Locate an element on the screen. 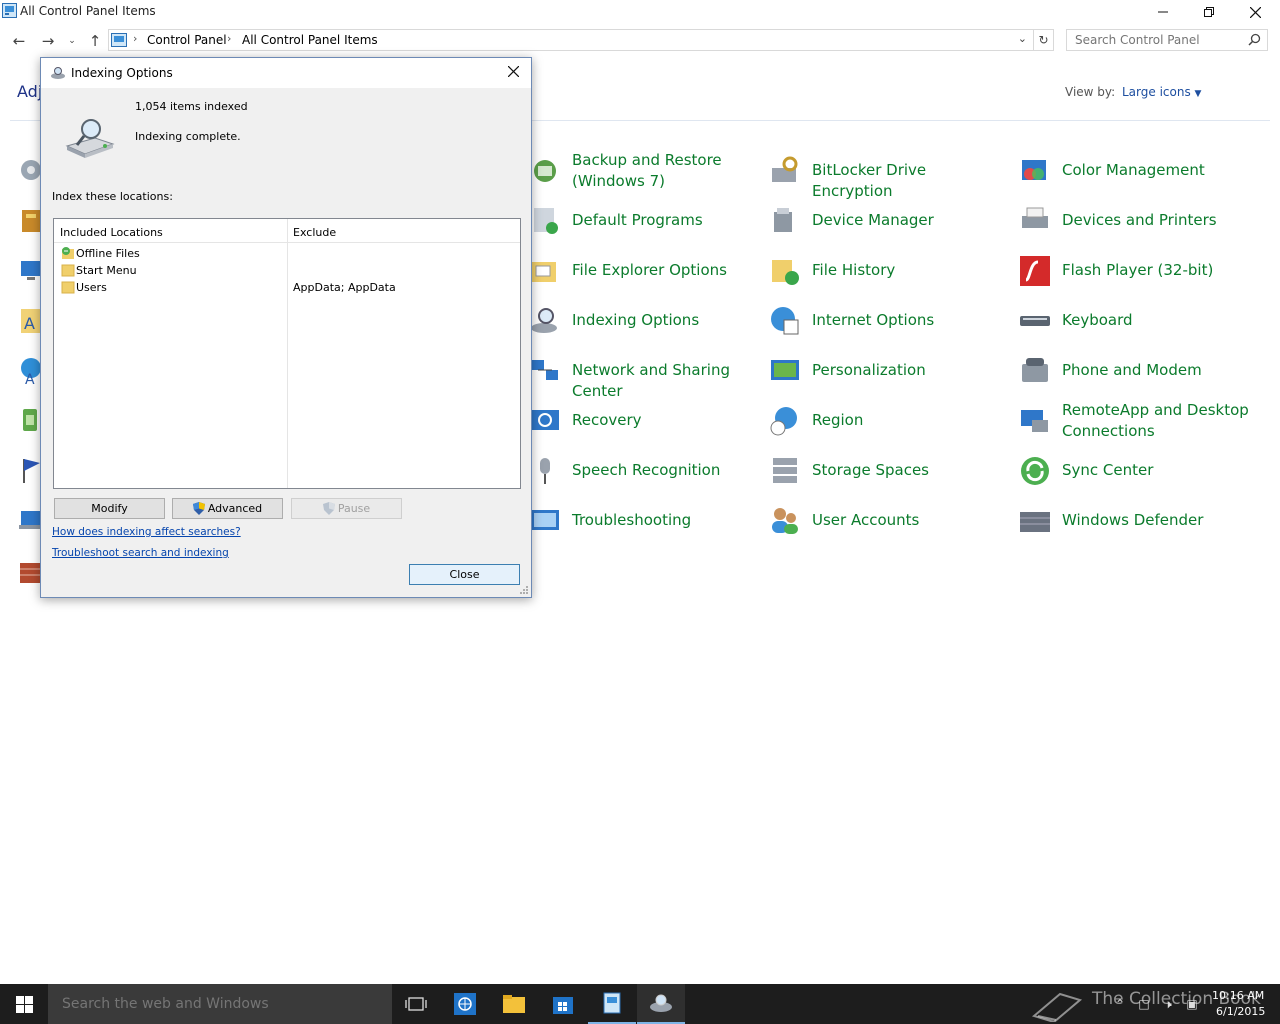 Image resolution: width=1280 pixels, height=1024 pixels. control-panel-item-label: Color Management is located at coordinates (1133, 170).